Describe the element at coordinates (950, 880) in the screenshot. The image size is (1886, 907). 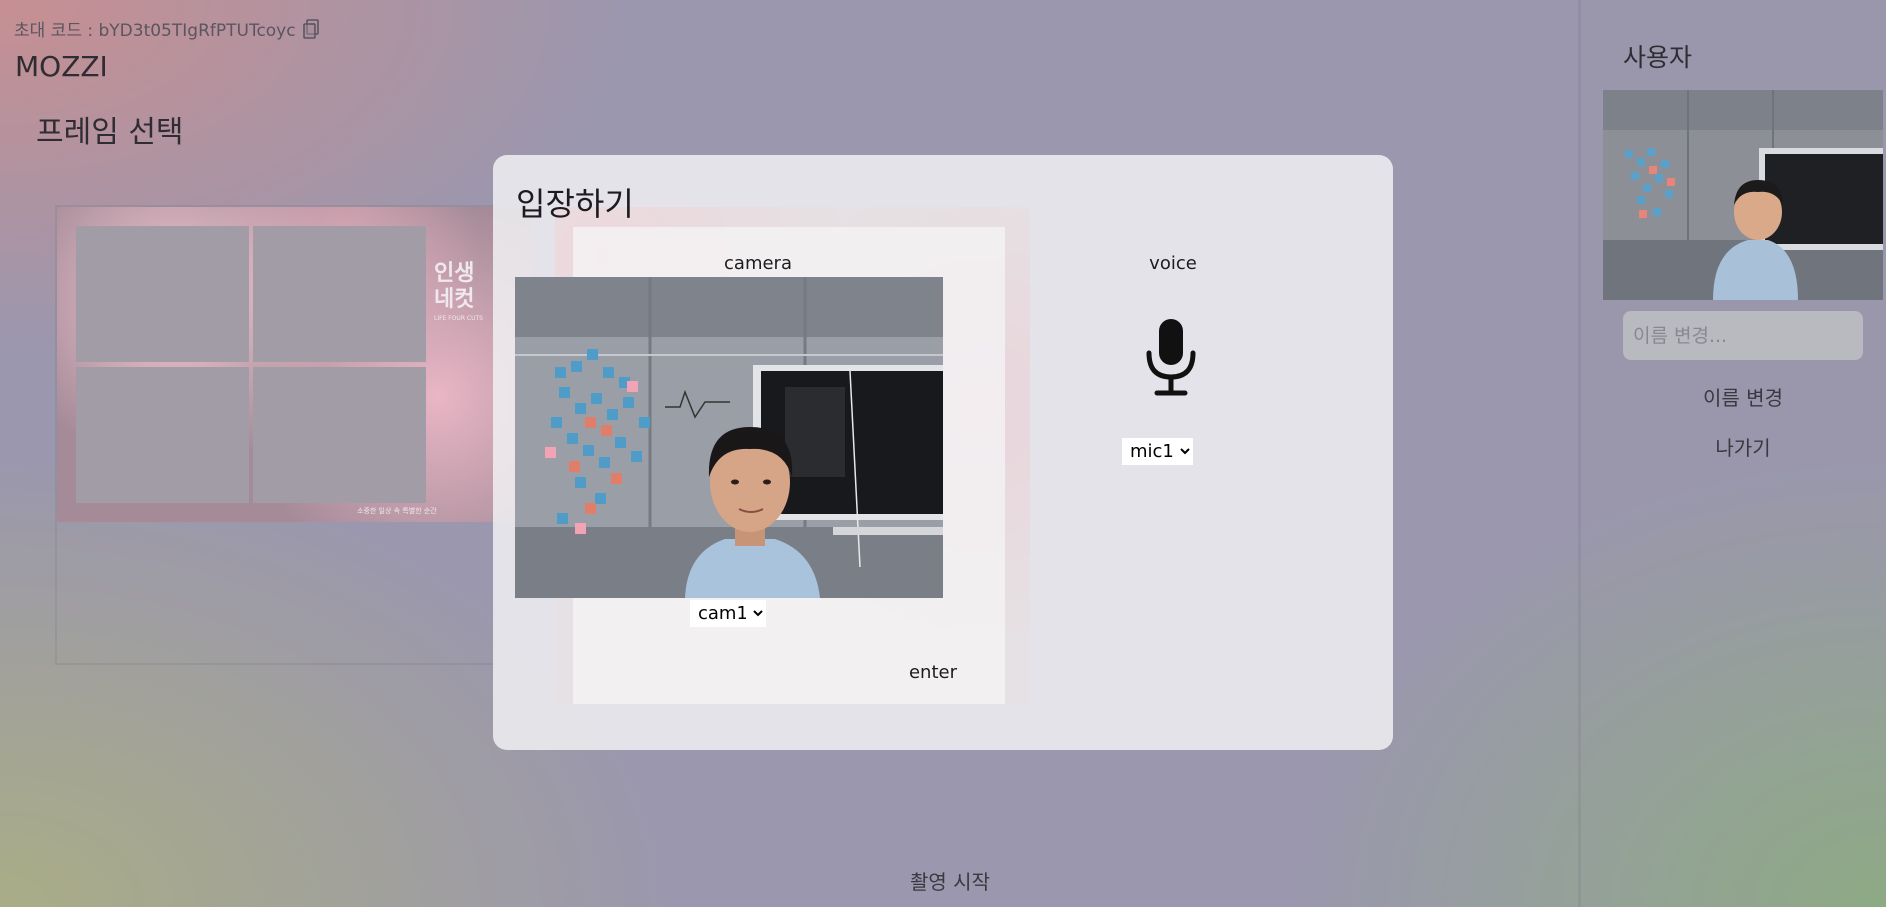
I see `start-capture-button: 촬영 시작` at that location.